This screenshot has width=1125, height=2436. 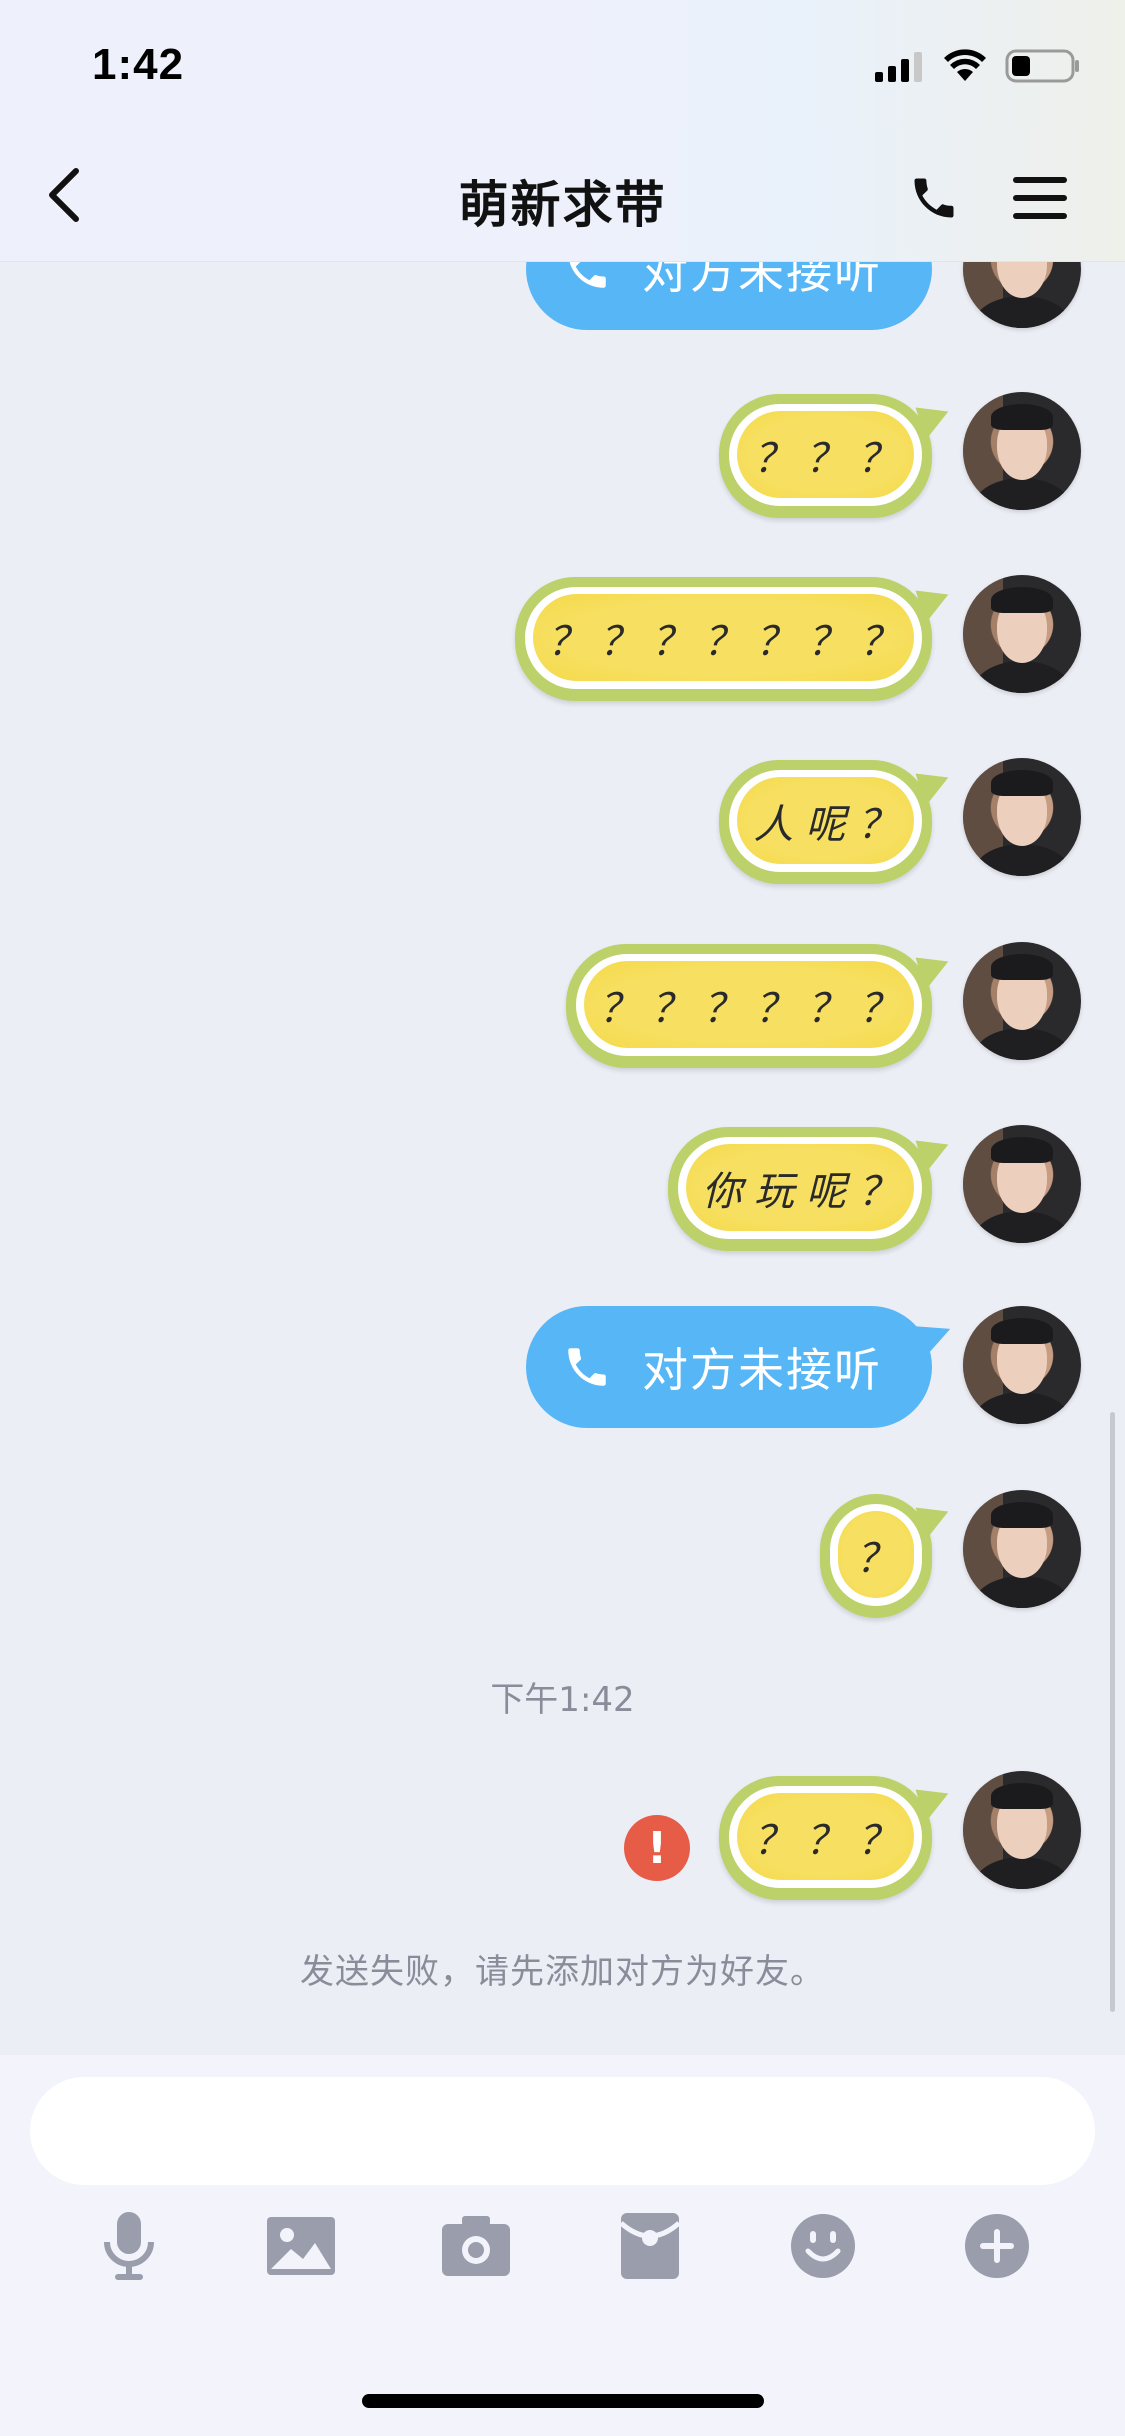 What do you see at coordinates (138, 64) in the screenshot?
I see `status-time: 1:42` at bounding box center [138, 64].